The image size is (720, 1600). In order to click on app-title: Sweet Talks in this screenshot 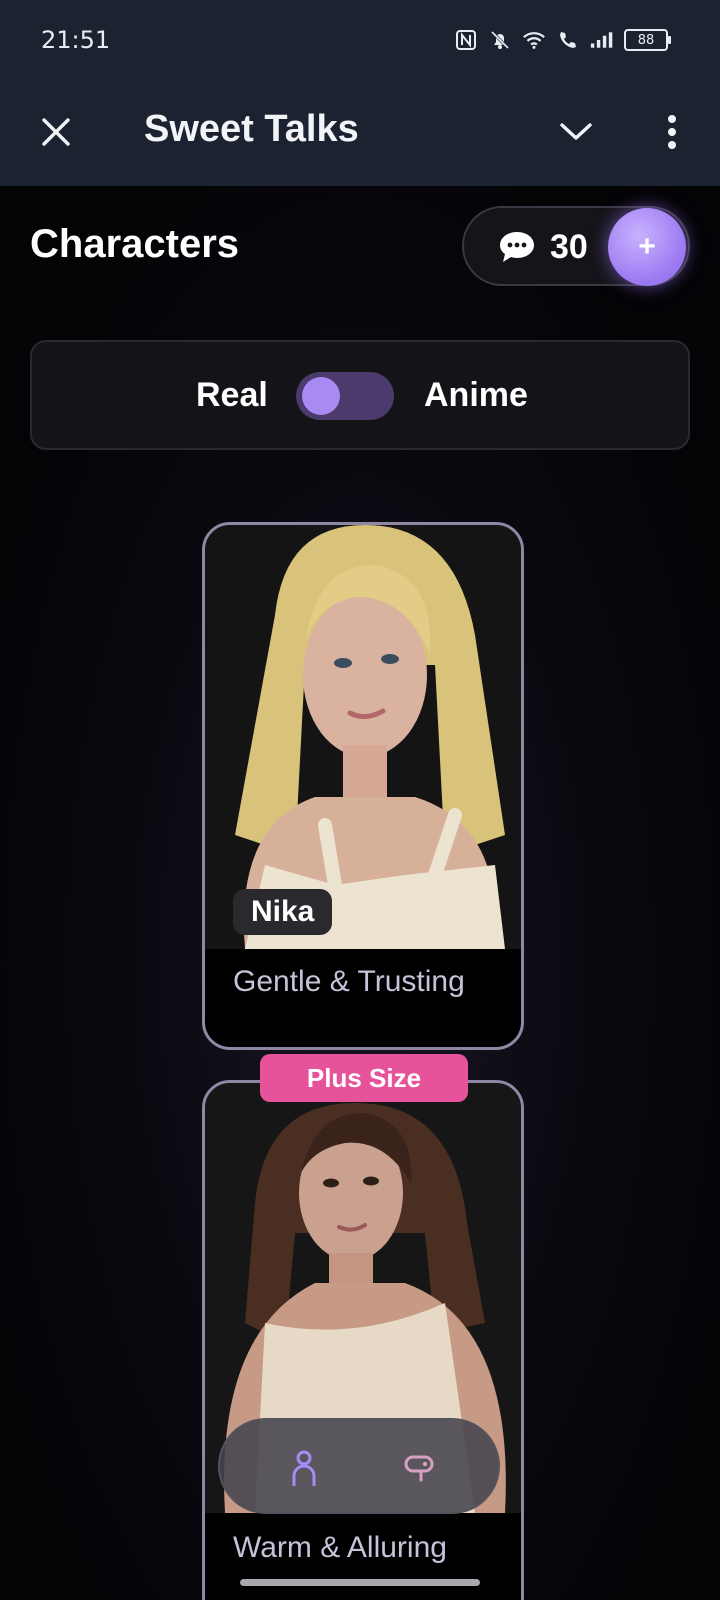, I will do `click(251, 129)`.